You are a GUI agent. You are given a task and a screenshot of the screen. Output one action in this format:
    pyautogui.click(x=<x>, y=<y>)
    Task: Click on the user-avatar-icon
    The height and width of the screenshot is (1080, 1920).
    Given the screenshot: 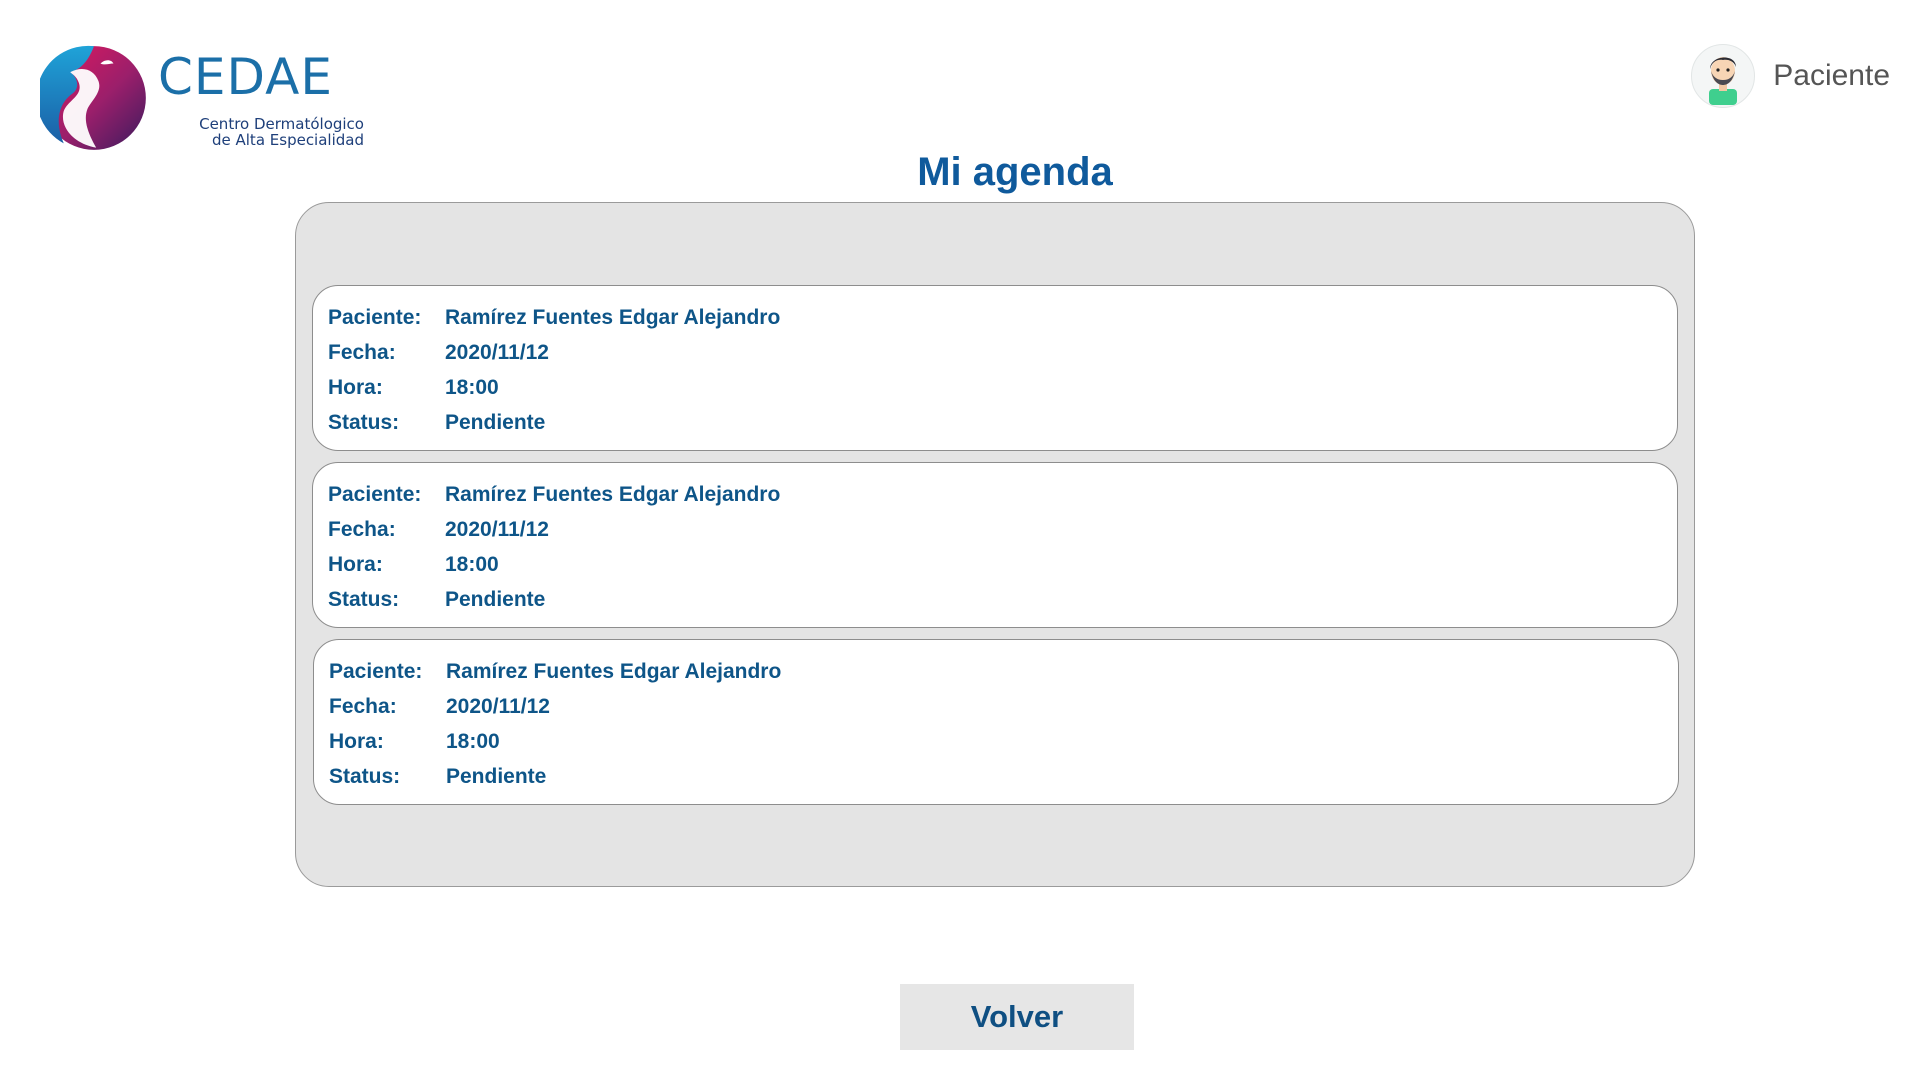 What is the action you would take?
    pyautogui.click(x=1723, y=76)
    